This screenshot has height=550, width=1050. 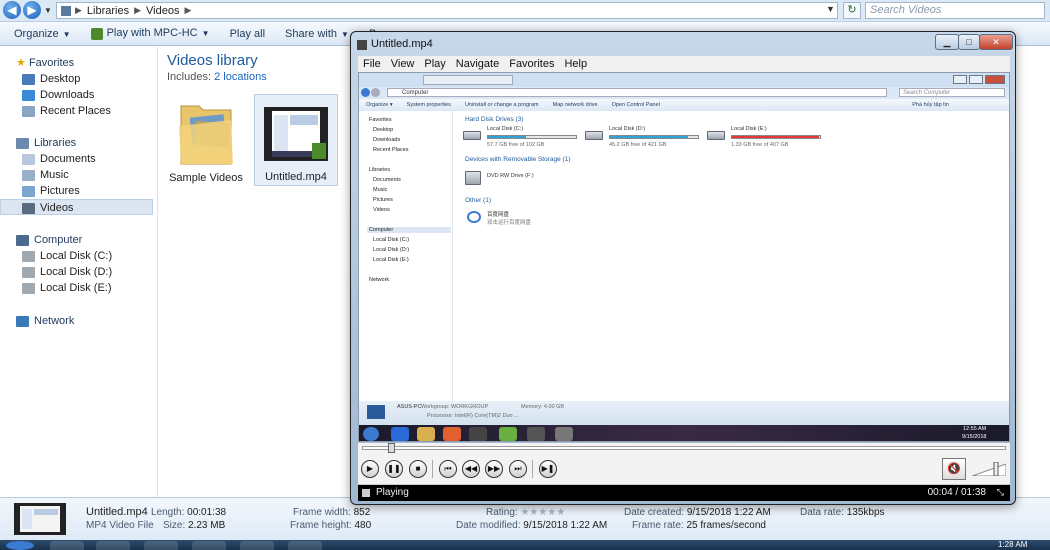 I want to click on sidebar-item-recent-places: Recent Places, so click(x=76, y=111).